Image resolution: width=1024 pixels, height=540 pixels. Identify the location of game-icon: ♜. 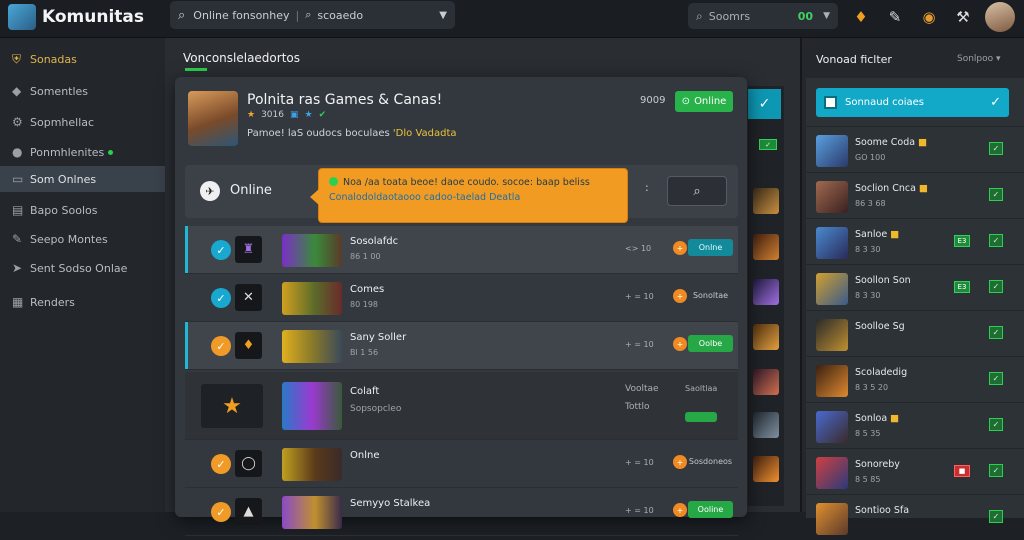
(248, 249).